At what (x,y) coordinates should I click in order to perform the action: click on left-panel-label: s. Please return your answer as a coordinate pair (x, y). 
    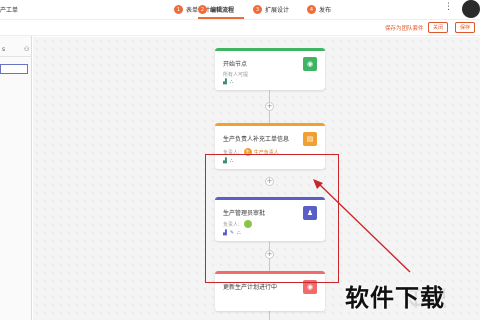
    Looking at the image, I should click on (4, 49).